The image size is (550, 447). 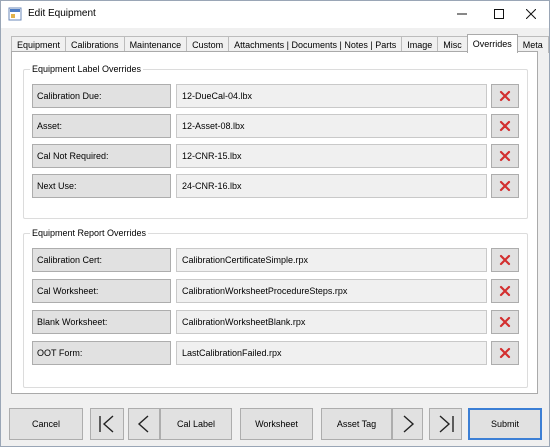 I want to click on close-button, so click(x=531, y=14).